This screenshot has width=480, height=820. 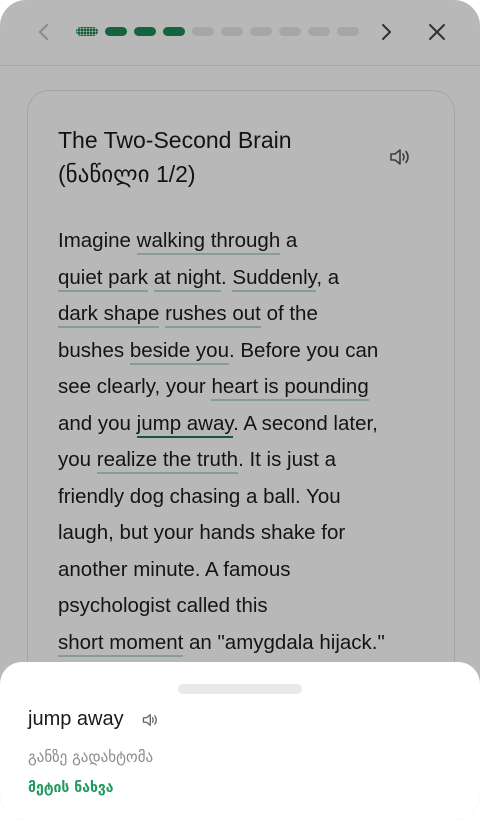 What do you see at coordinates (76, 719) in the screenshot?
I see `selected-word: jump away` at bounding box center [76, 719].